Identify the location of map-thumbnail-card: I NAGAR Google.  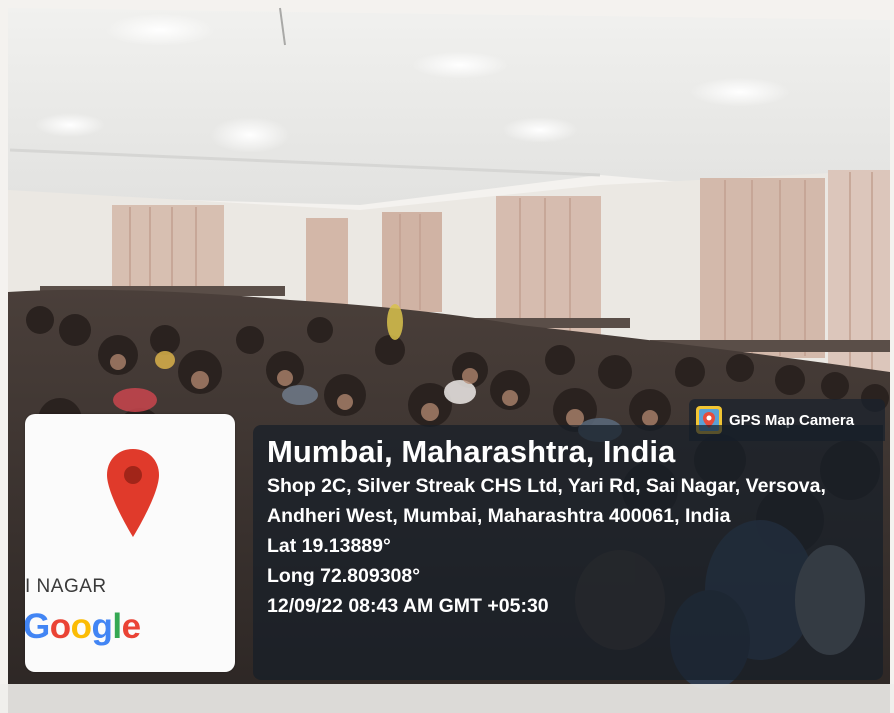
(130, 543).